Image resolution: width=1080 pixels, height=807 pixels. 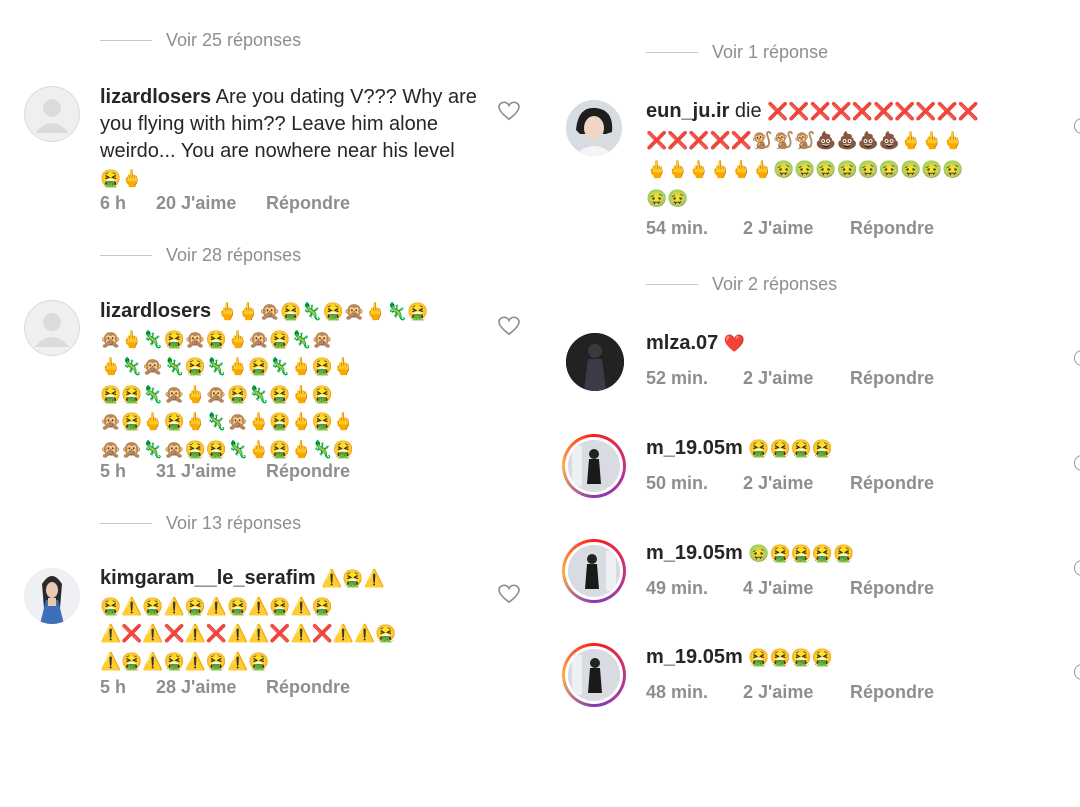 I want to click on comment-meta: 5 h 28 J'aime Répondre, so click(x=225, y=687).